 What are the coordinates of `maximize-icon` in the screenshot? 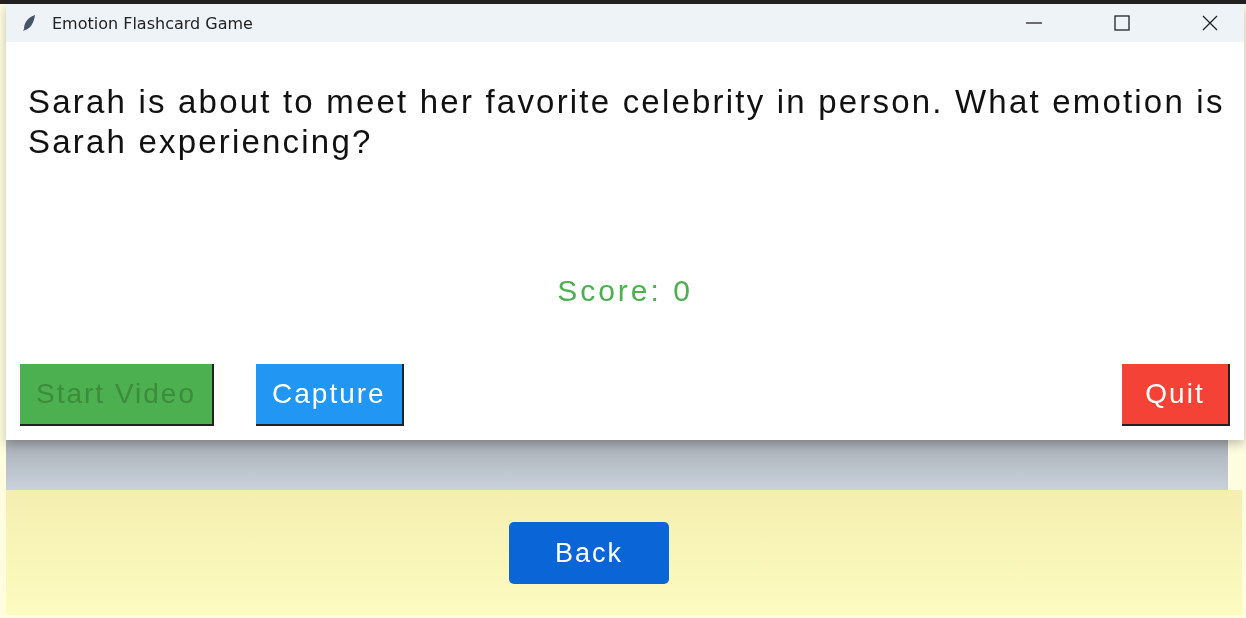 It's located at (1122, 23).